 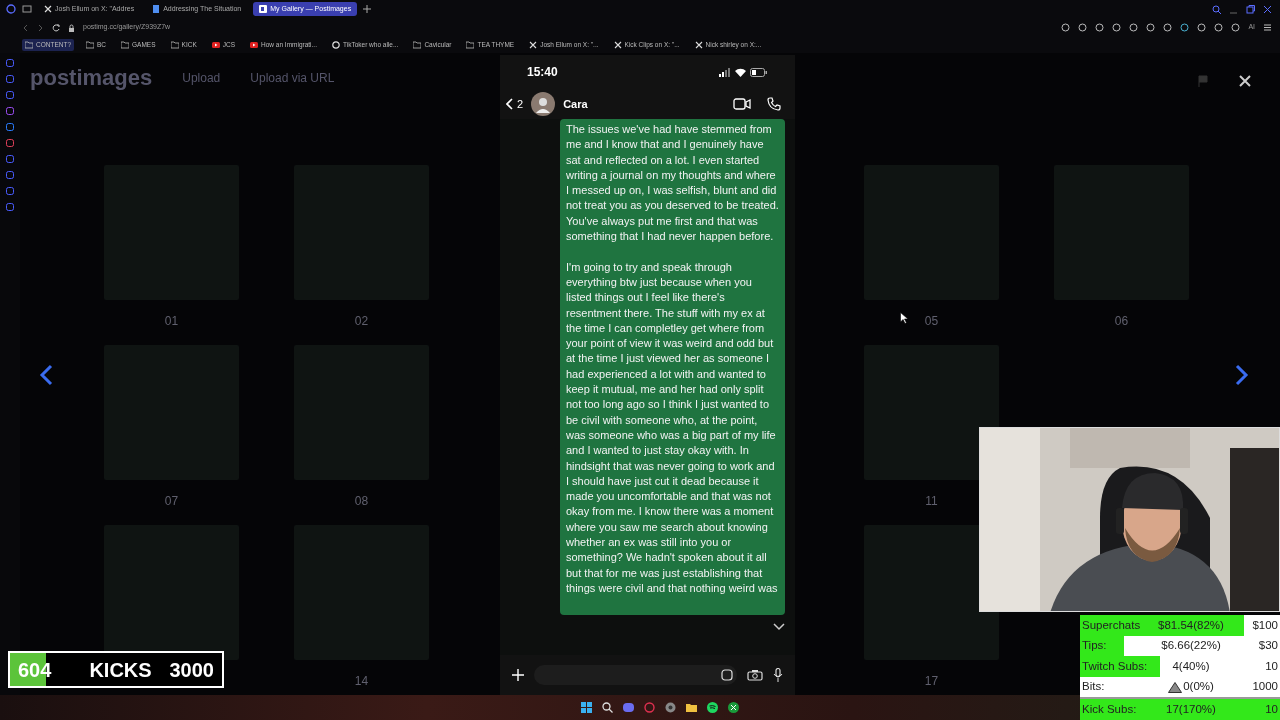 I want to click on stat-label: Superchats, so click(x=1112, y=625).